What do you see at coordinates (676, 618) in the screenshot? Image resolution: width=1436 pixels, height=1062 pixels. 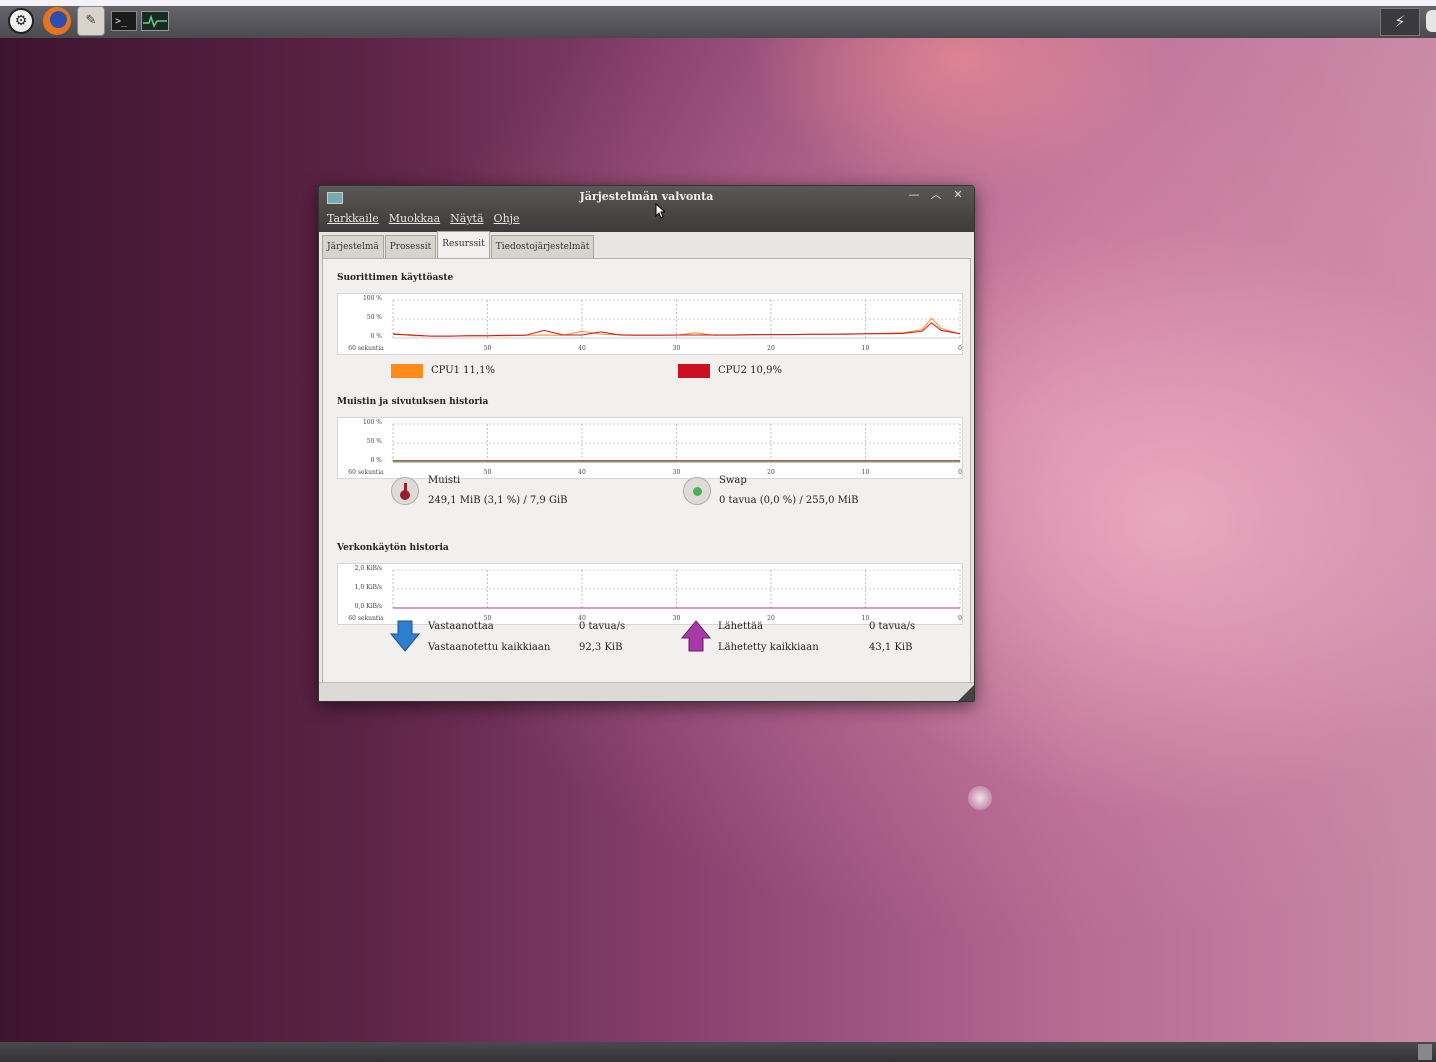 I see `network-x-tick: 30` at bounding box center [676, 618].